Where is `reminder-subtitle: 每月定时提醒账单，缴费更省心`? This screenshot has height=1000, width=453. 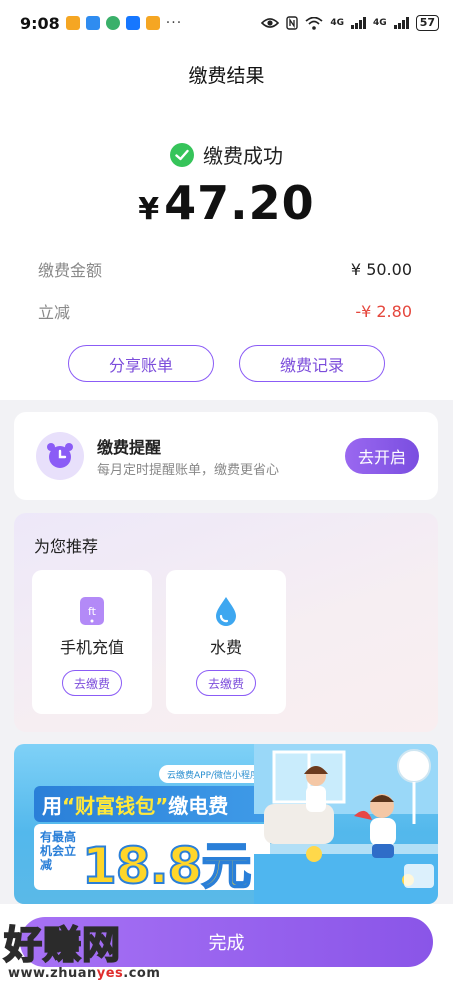
reminder-subtitle: 每月定时提醒账单，缴费更省心 is located at coordinates (188, 470).